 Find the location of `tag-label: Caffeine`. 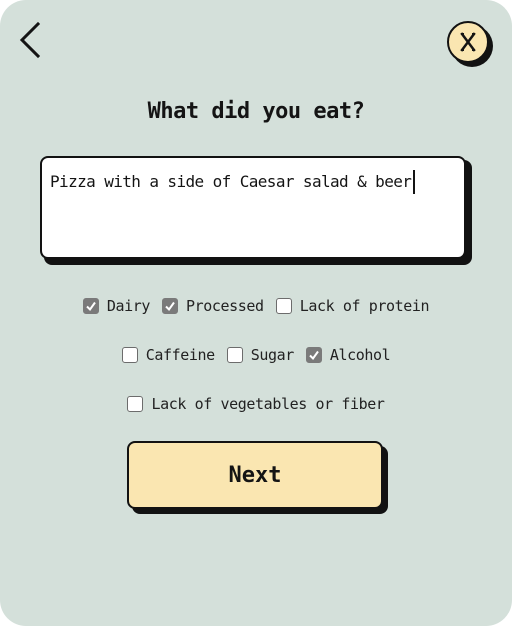

tag-label: Caffeine is located at coordinates (180, 355).